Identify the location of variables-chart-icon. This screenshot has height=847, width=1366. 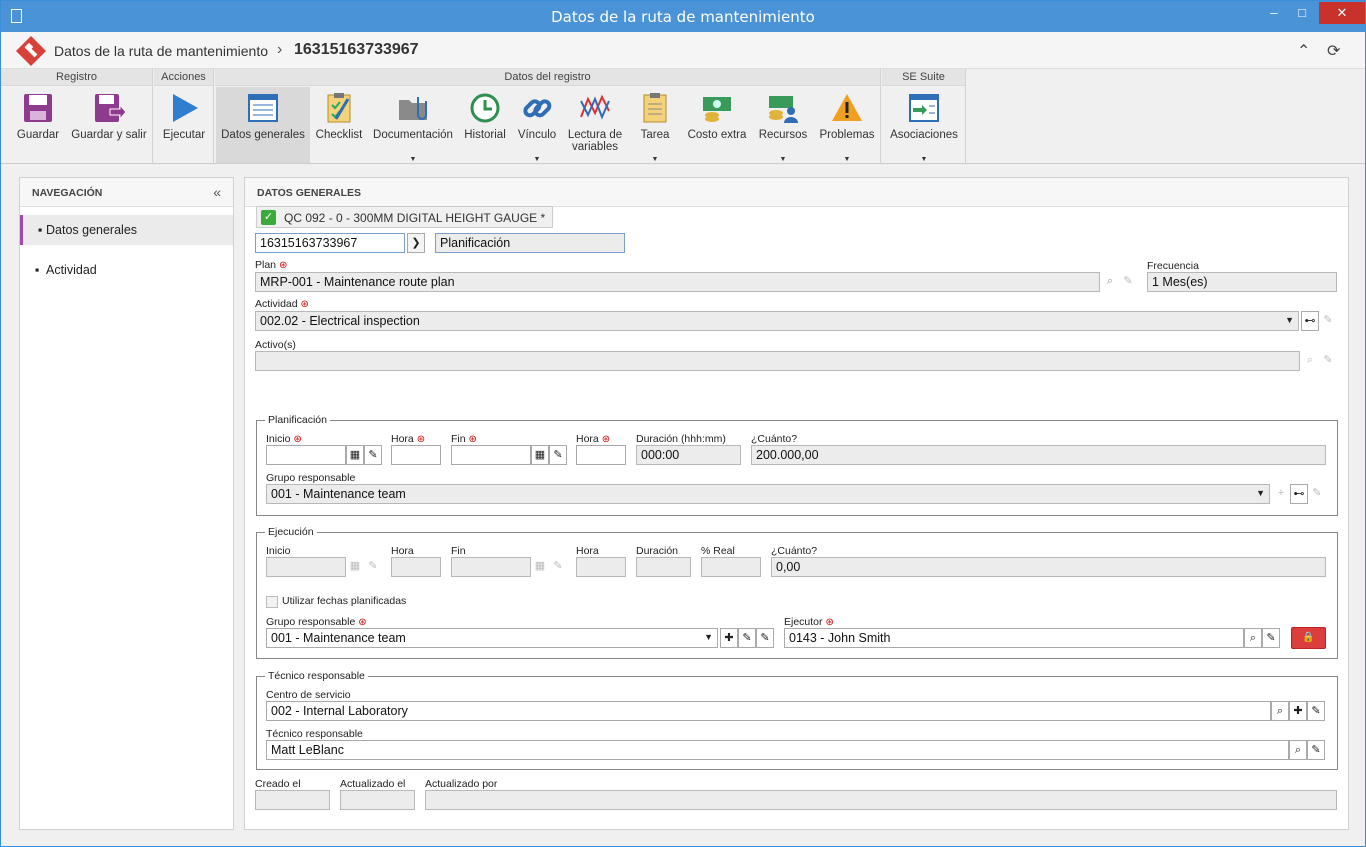
(595, 107).